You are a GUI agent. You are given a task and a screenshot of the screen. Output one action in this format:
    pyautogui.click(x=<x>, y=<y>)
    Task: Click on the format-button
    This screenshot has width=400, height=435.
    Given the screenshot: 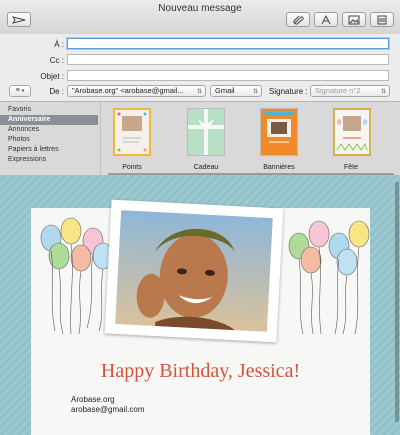 What is the action you would take?
    pyautogui.click(x=326, y=19)
    